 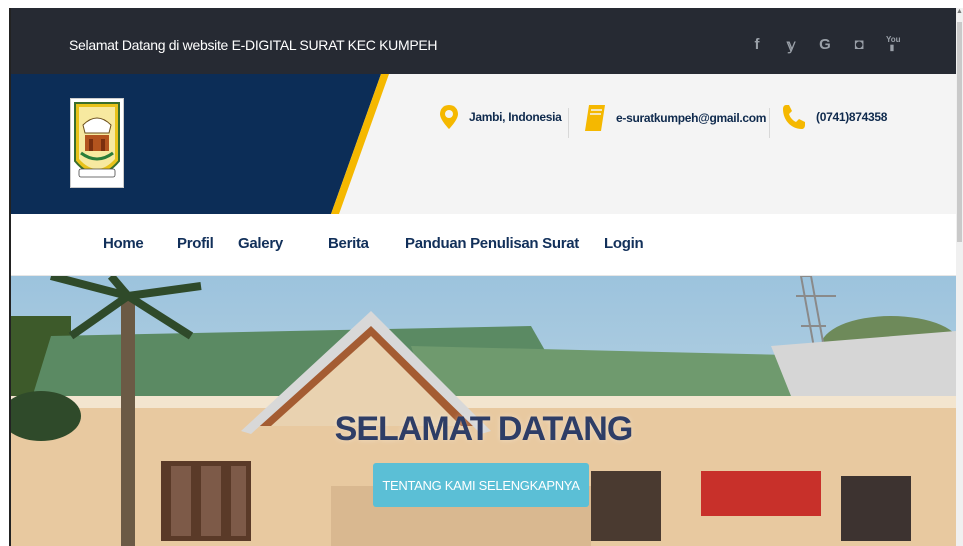 I want to click on header-background, so click(x=200, y=144).